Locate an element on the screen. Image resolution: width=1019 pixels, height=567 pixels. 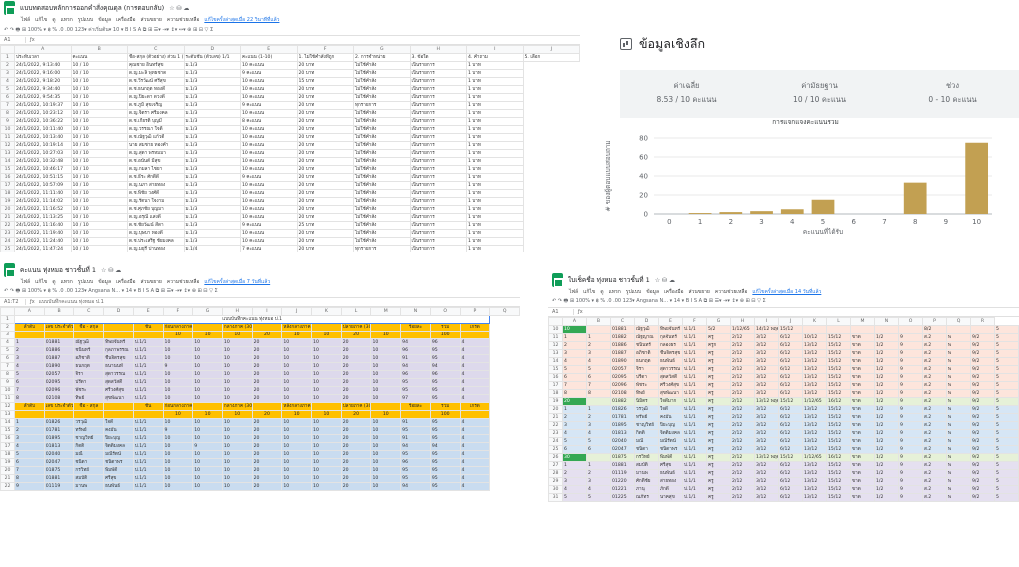
table-cell: ธนพันธ์ is located at coordinates (670, 473).